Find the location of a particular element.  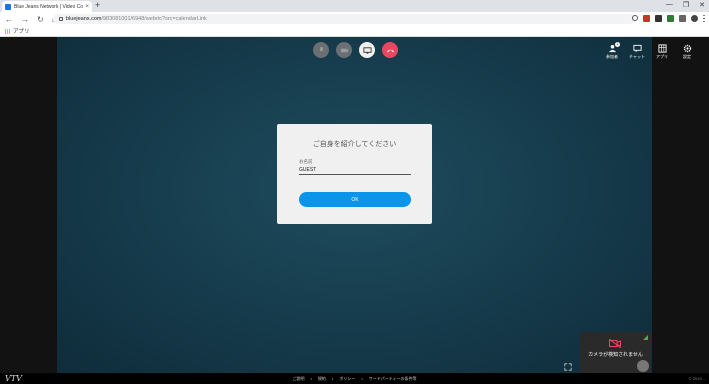

meeting-sidebar-buttons: 1 参加者 チャット アプリ 設定 is located at coordinates (649, 51).